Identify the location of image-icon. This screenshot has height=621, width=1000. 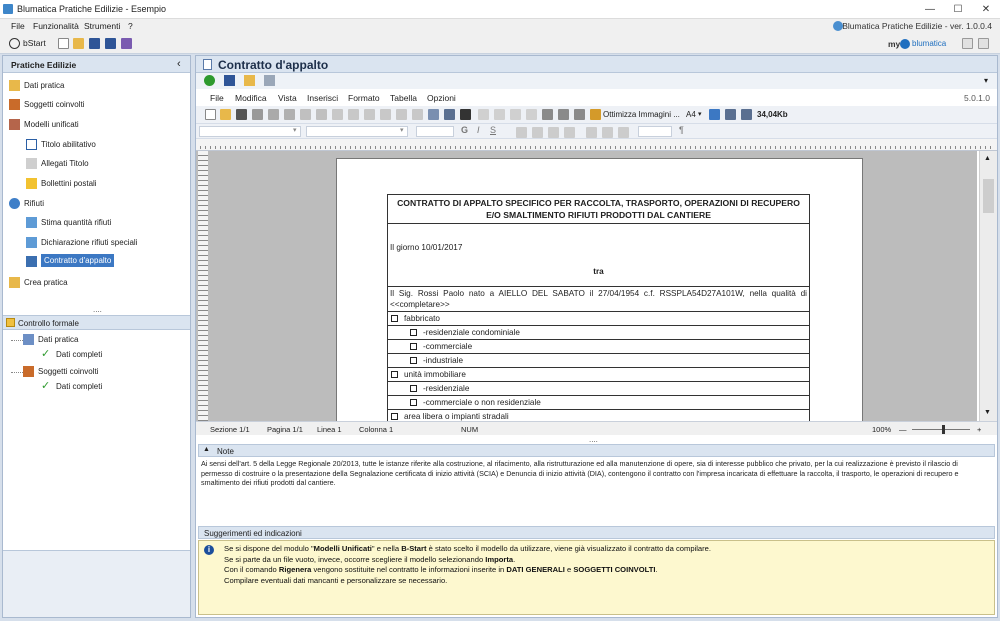
(353, 114).